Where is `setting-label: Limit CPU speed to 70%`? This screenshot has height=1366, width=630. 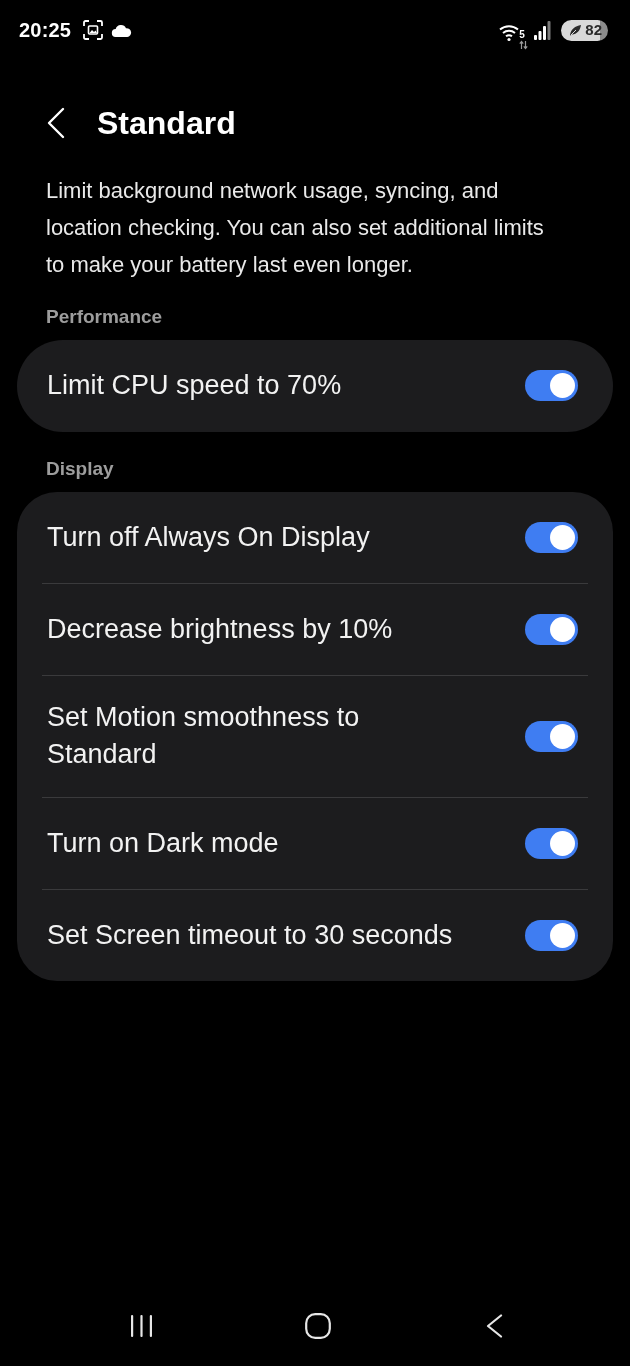
setting-label: Limit CPU speed to 70% is located at coordinates (194, 385).